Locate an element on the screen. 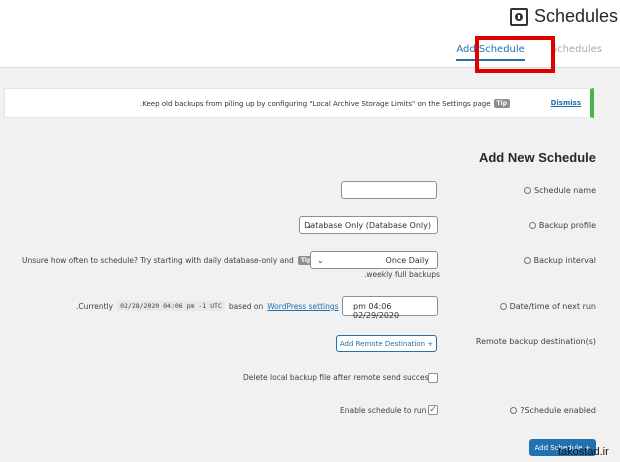 The height and width of the screenshot is (462, 620). check-icon: ✓ is located at coordinates (433, 410).